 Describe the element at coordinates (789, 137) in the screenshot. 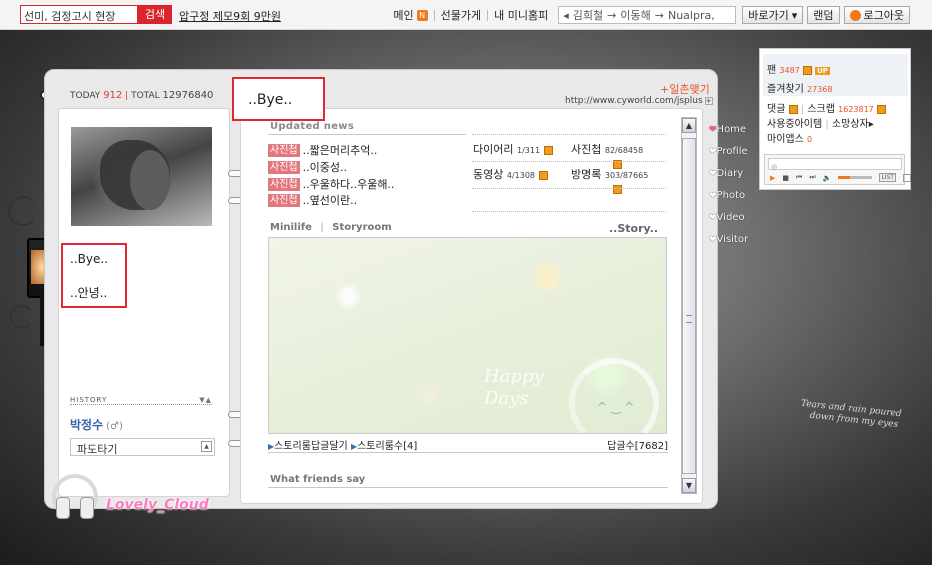

I see `myapps-row: 마이앱스 0` at that location.